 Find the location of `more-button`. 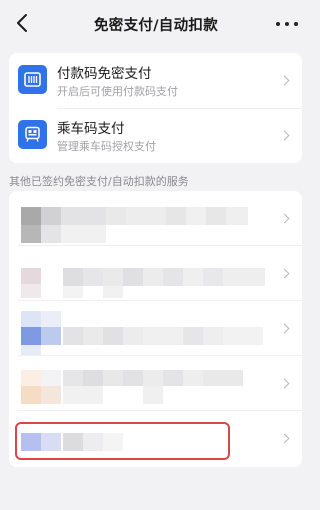

more-button is located at coordinates (287, 24).